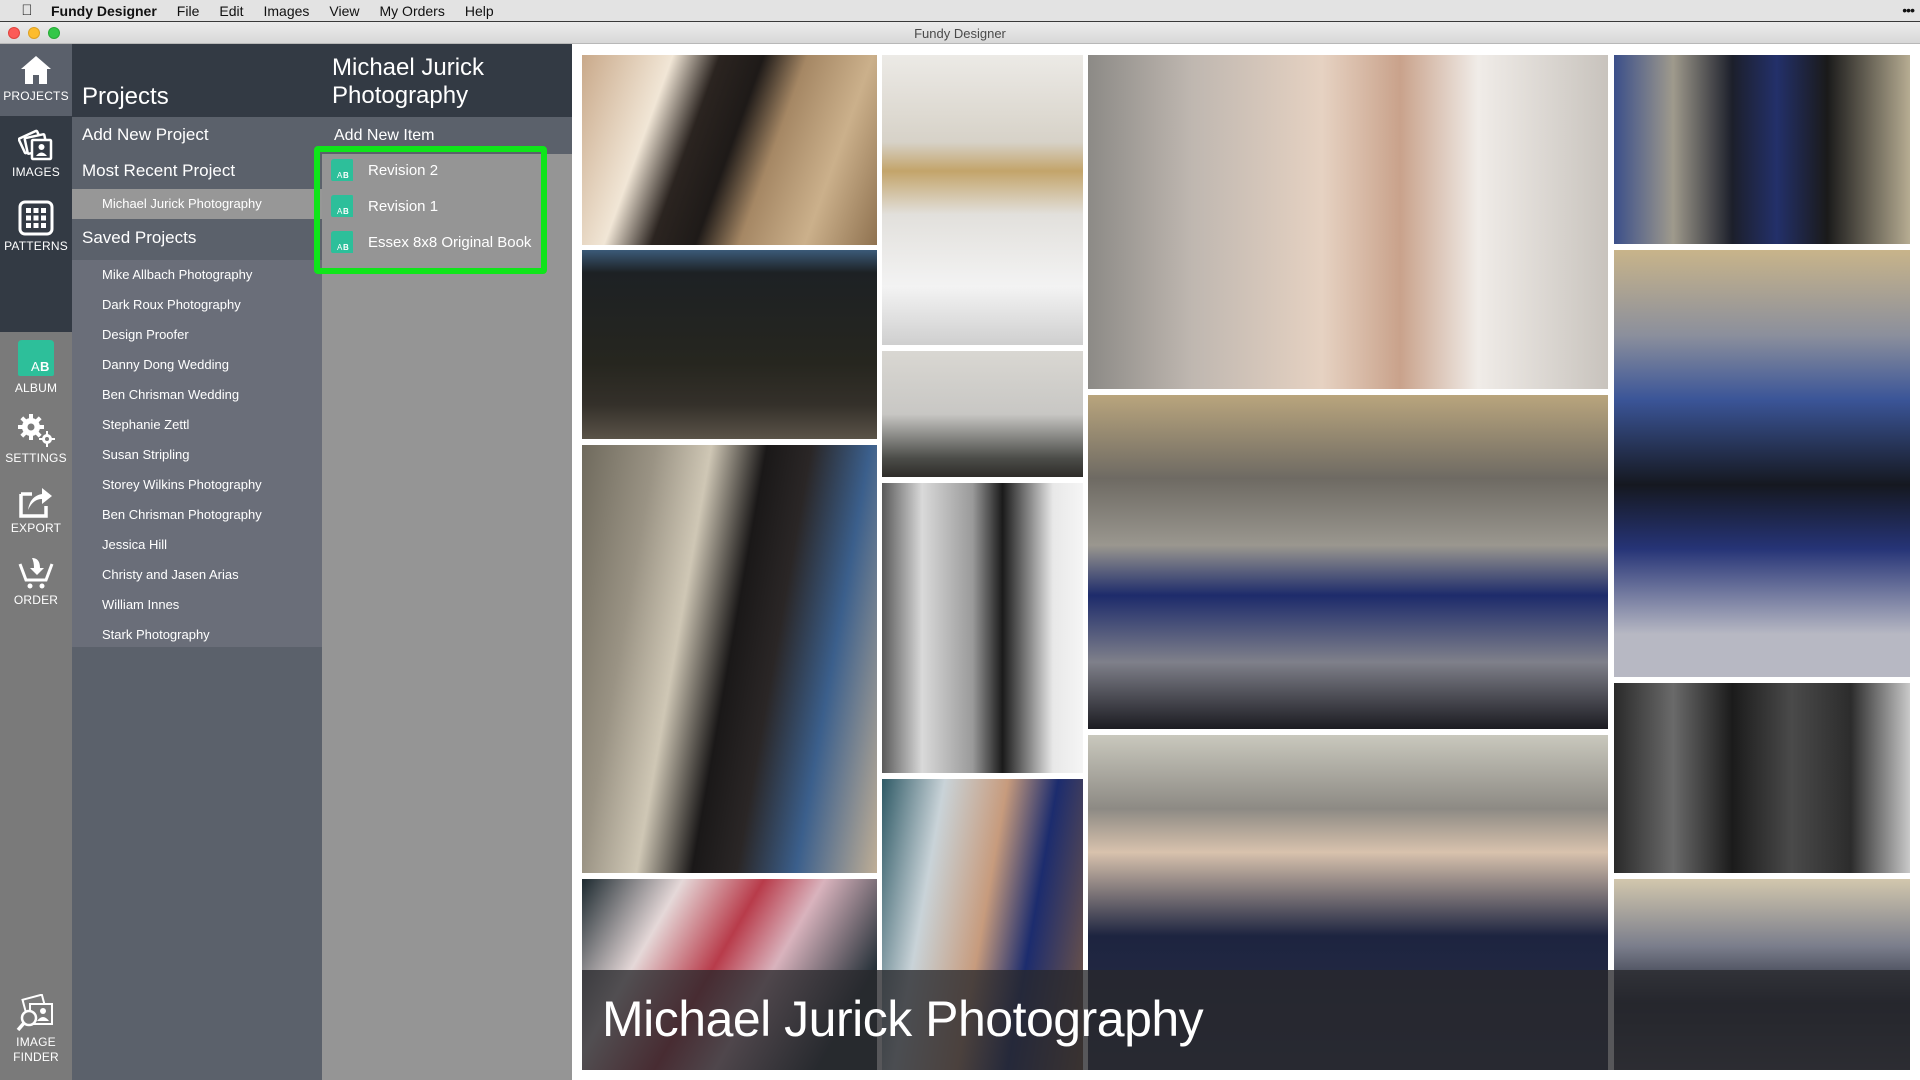 This screenshot has height=1080, width=1920. I want to click on rail-image-finder-label: IMAGE FINDER, so click(36, 1049).